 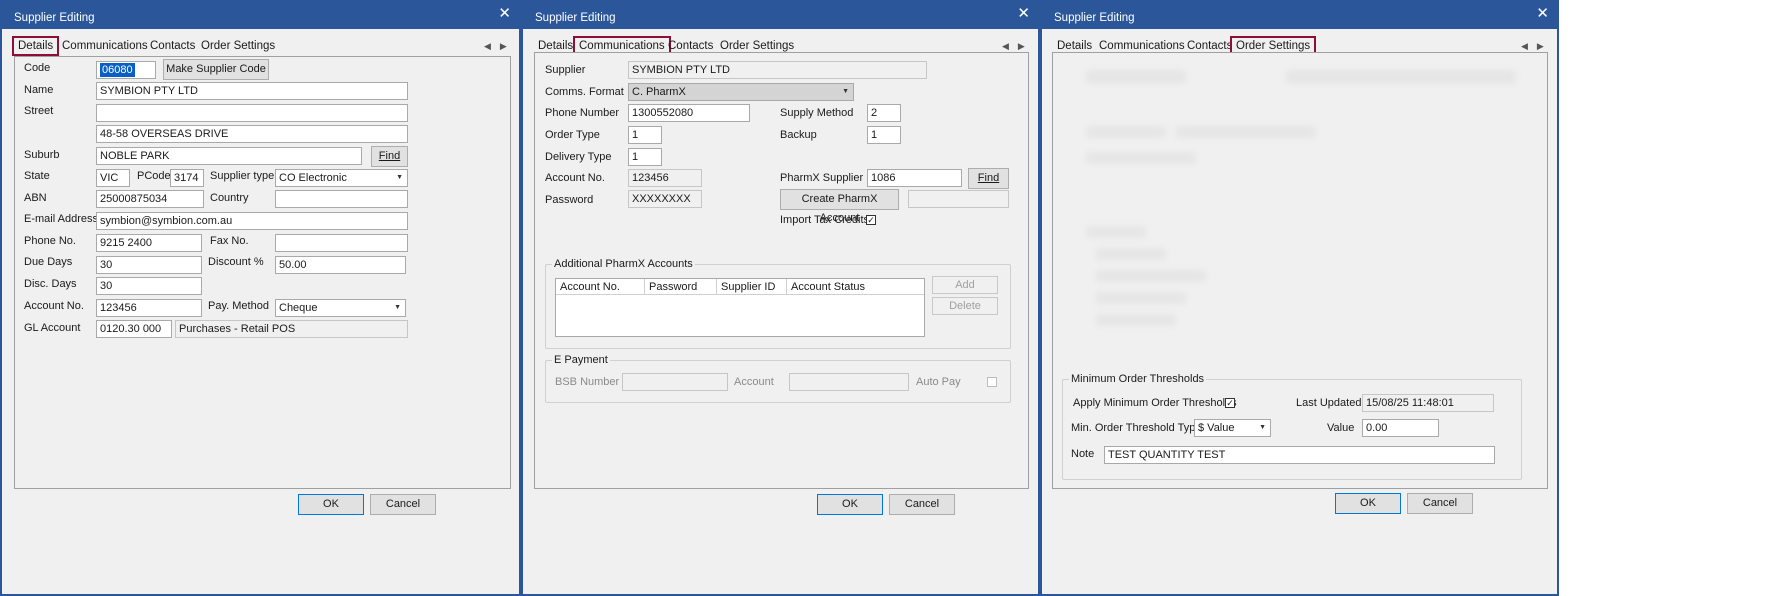 I want to click on name-label: Name, so click(x=39, y=90).